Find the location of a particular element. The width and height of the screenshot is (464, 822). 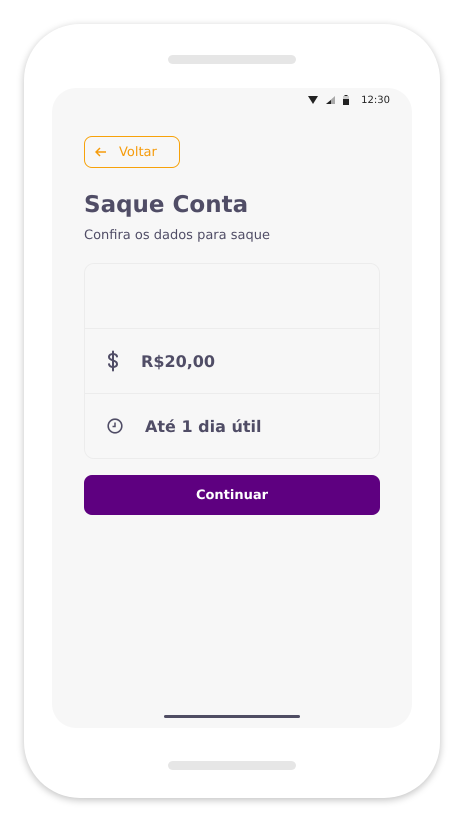

wifi-icon is located at coordinates (313, 100).